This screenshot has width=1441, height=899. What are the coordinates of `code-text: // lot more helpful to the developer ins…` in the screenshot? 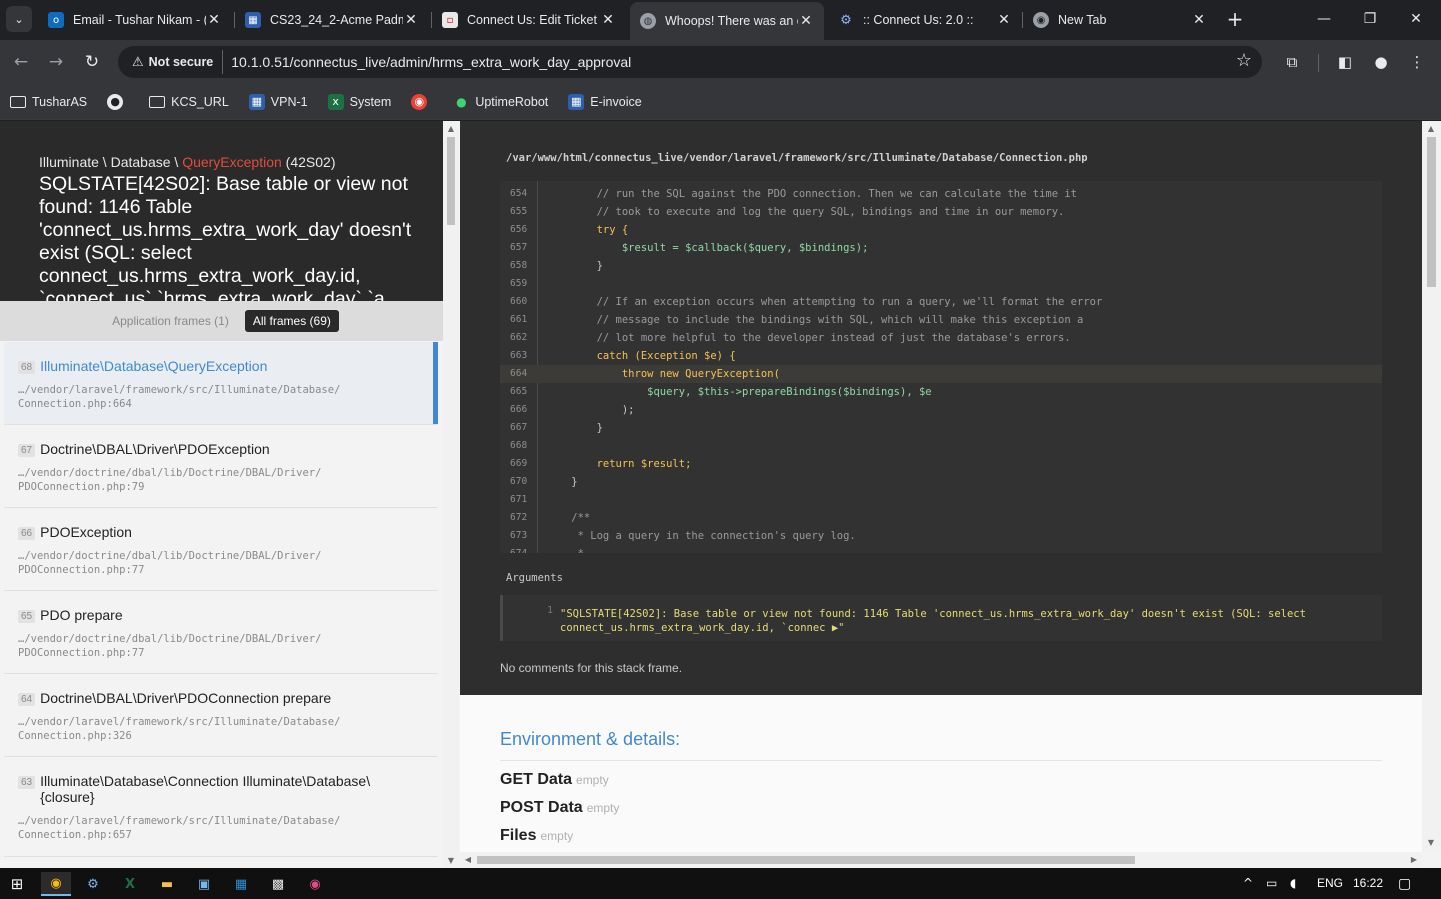 It's located at (808, 338).